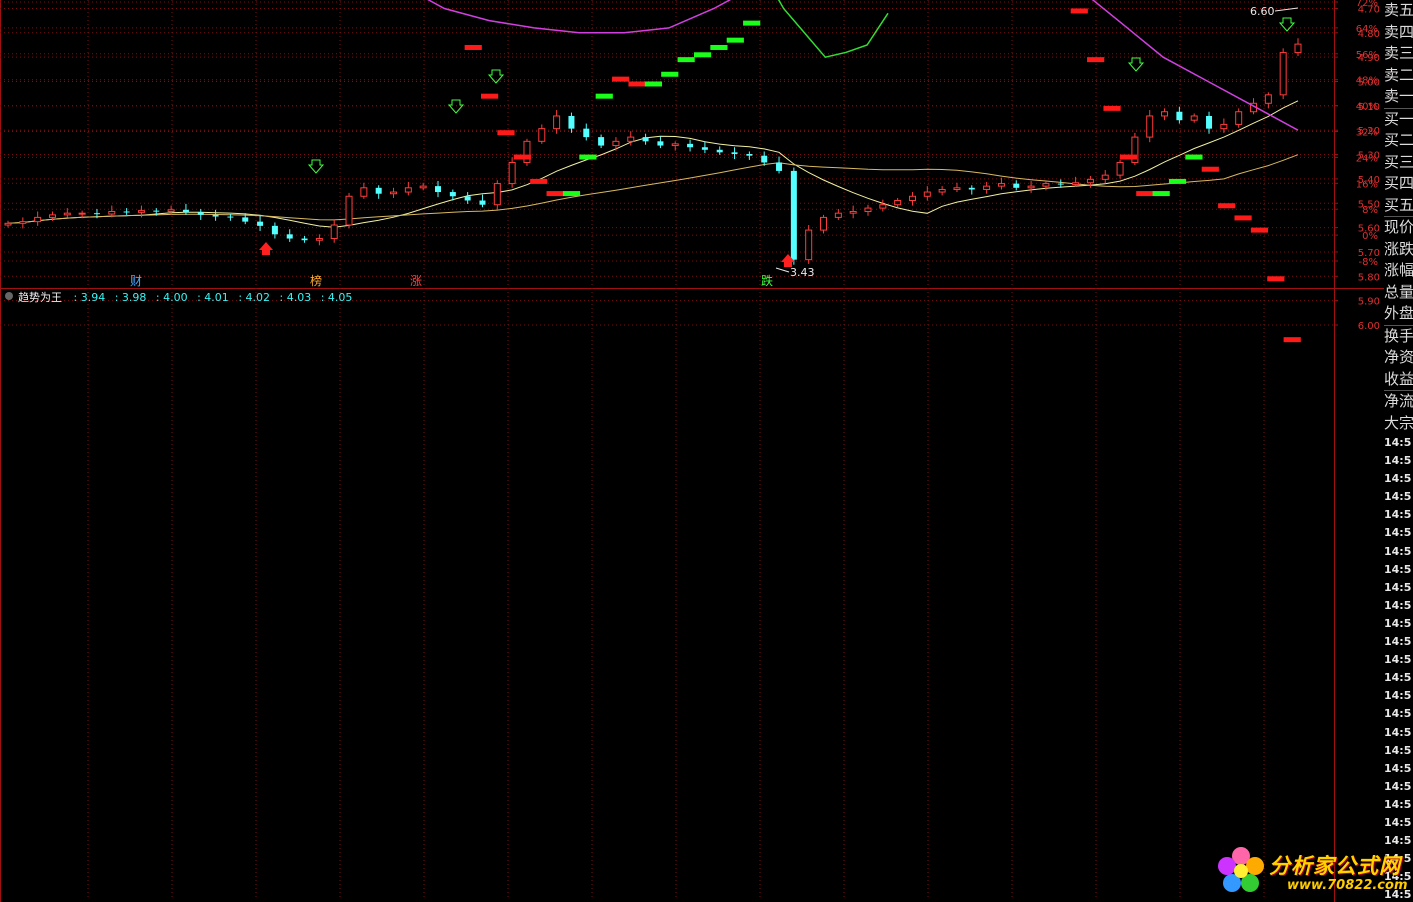 This screenshot has width=1413, height=902. What do you see at coordinates (1398, 378) in the screenshot?
I see `sidebar-label: 收益` at bounding box center [1398, 378].